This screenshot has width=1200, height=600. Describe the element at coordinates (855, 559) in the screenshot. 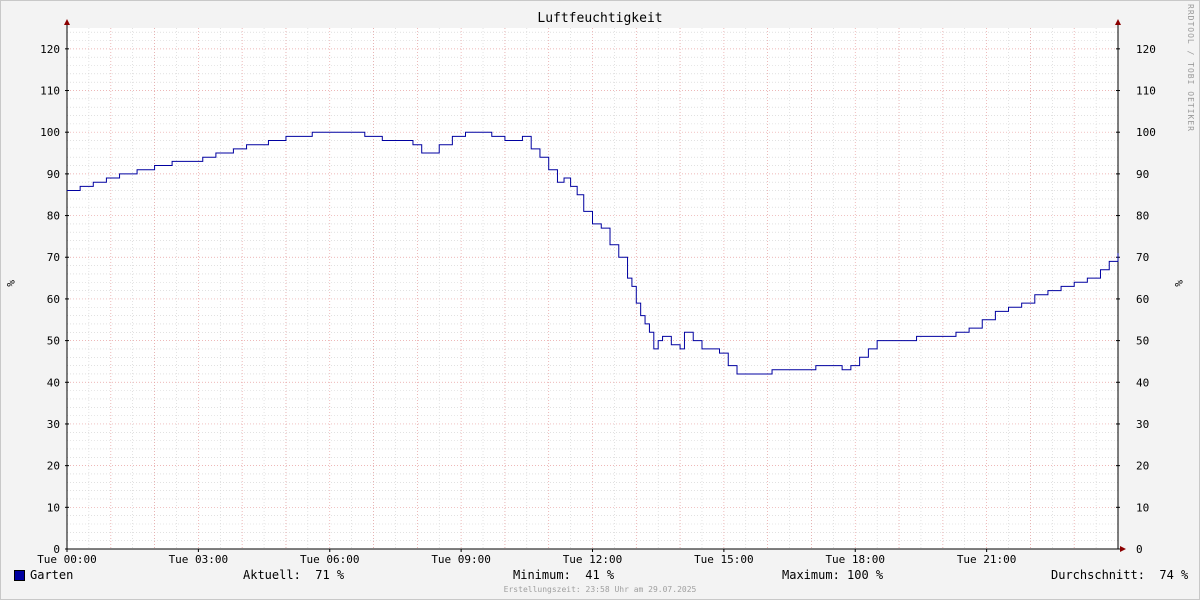

I see `x-tick-label: Tue 18:00` at that location.